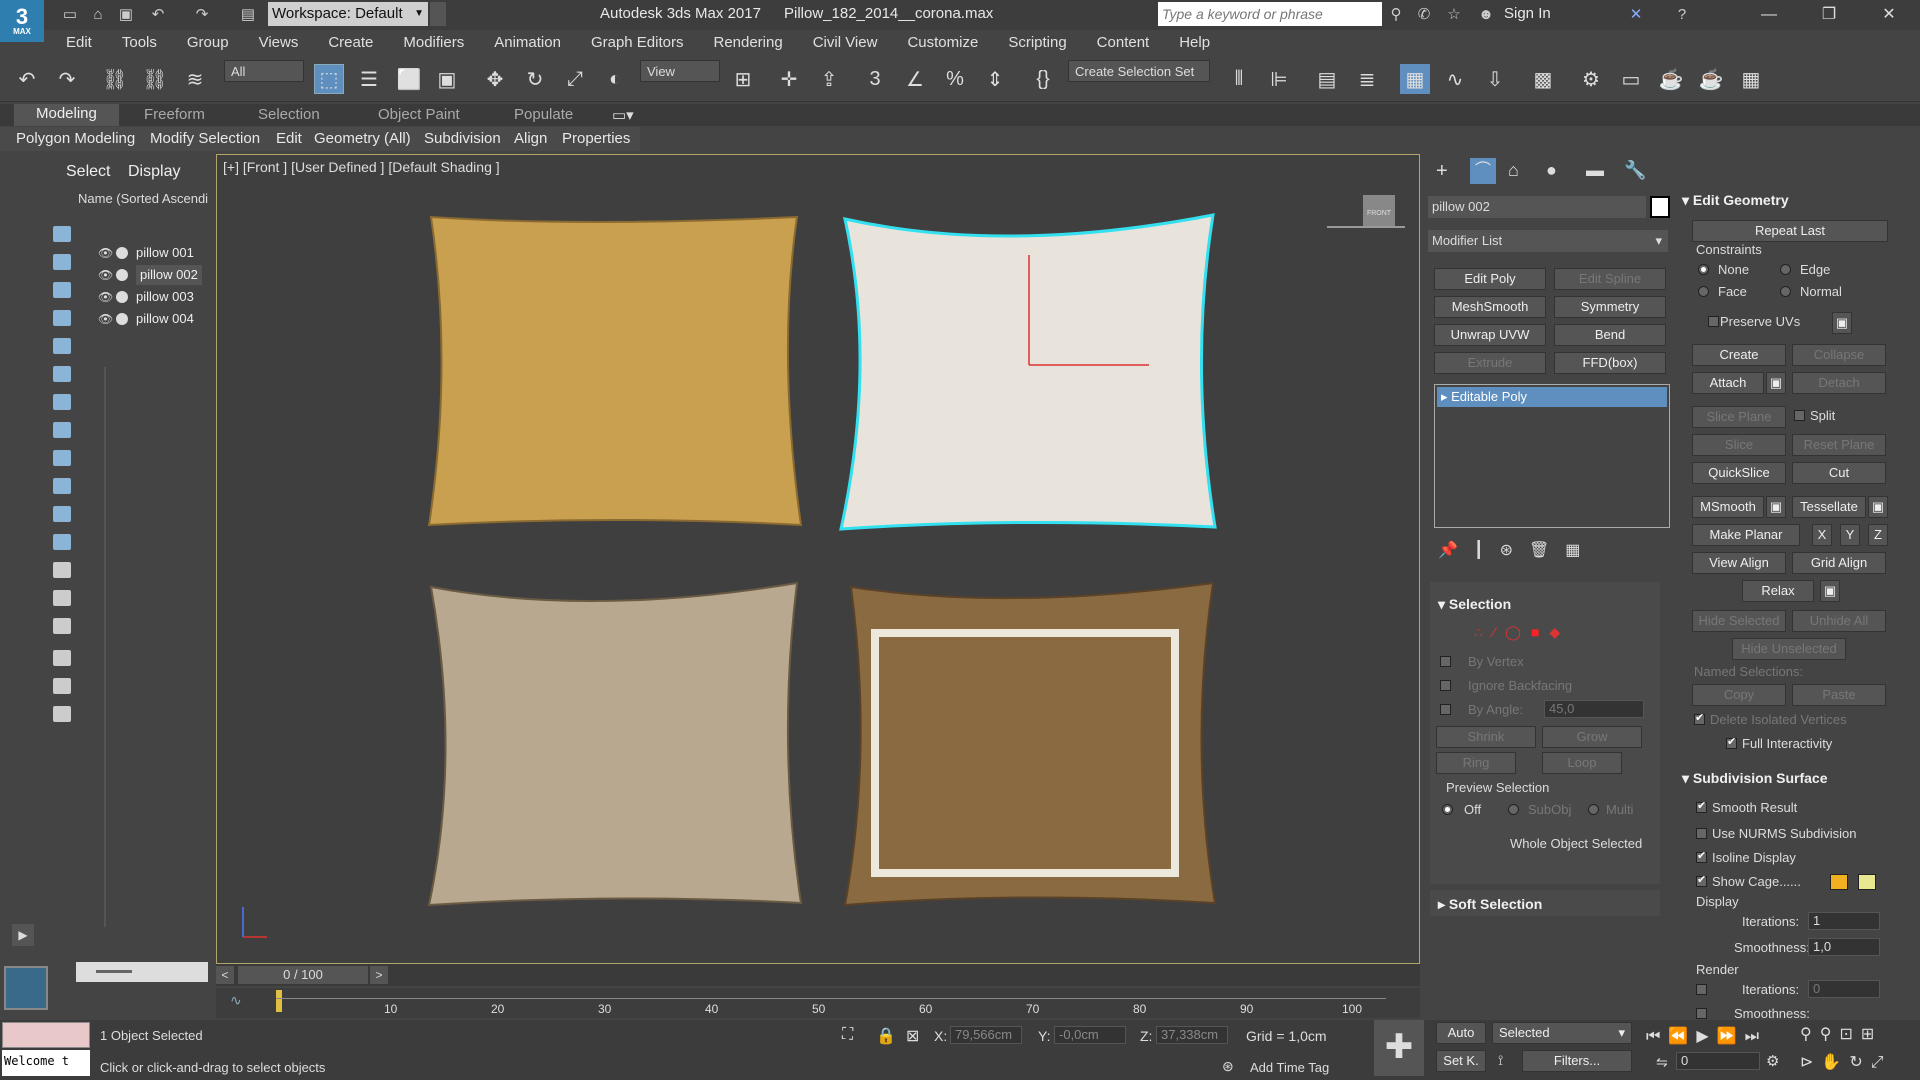 The height and width of the screenshot is (1080, 1920). I want to click on display-cameras-icon, so click(62, 318).